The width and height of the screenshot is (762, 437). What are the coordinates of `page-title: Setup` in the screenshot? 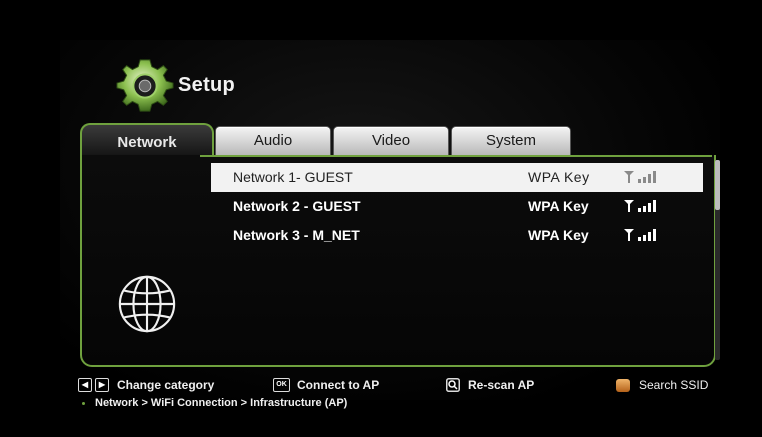 It's located at (207, 84).